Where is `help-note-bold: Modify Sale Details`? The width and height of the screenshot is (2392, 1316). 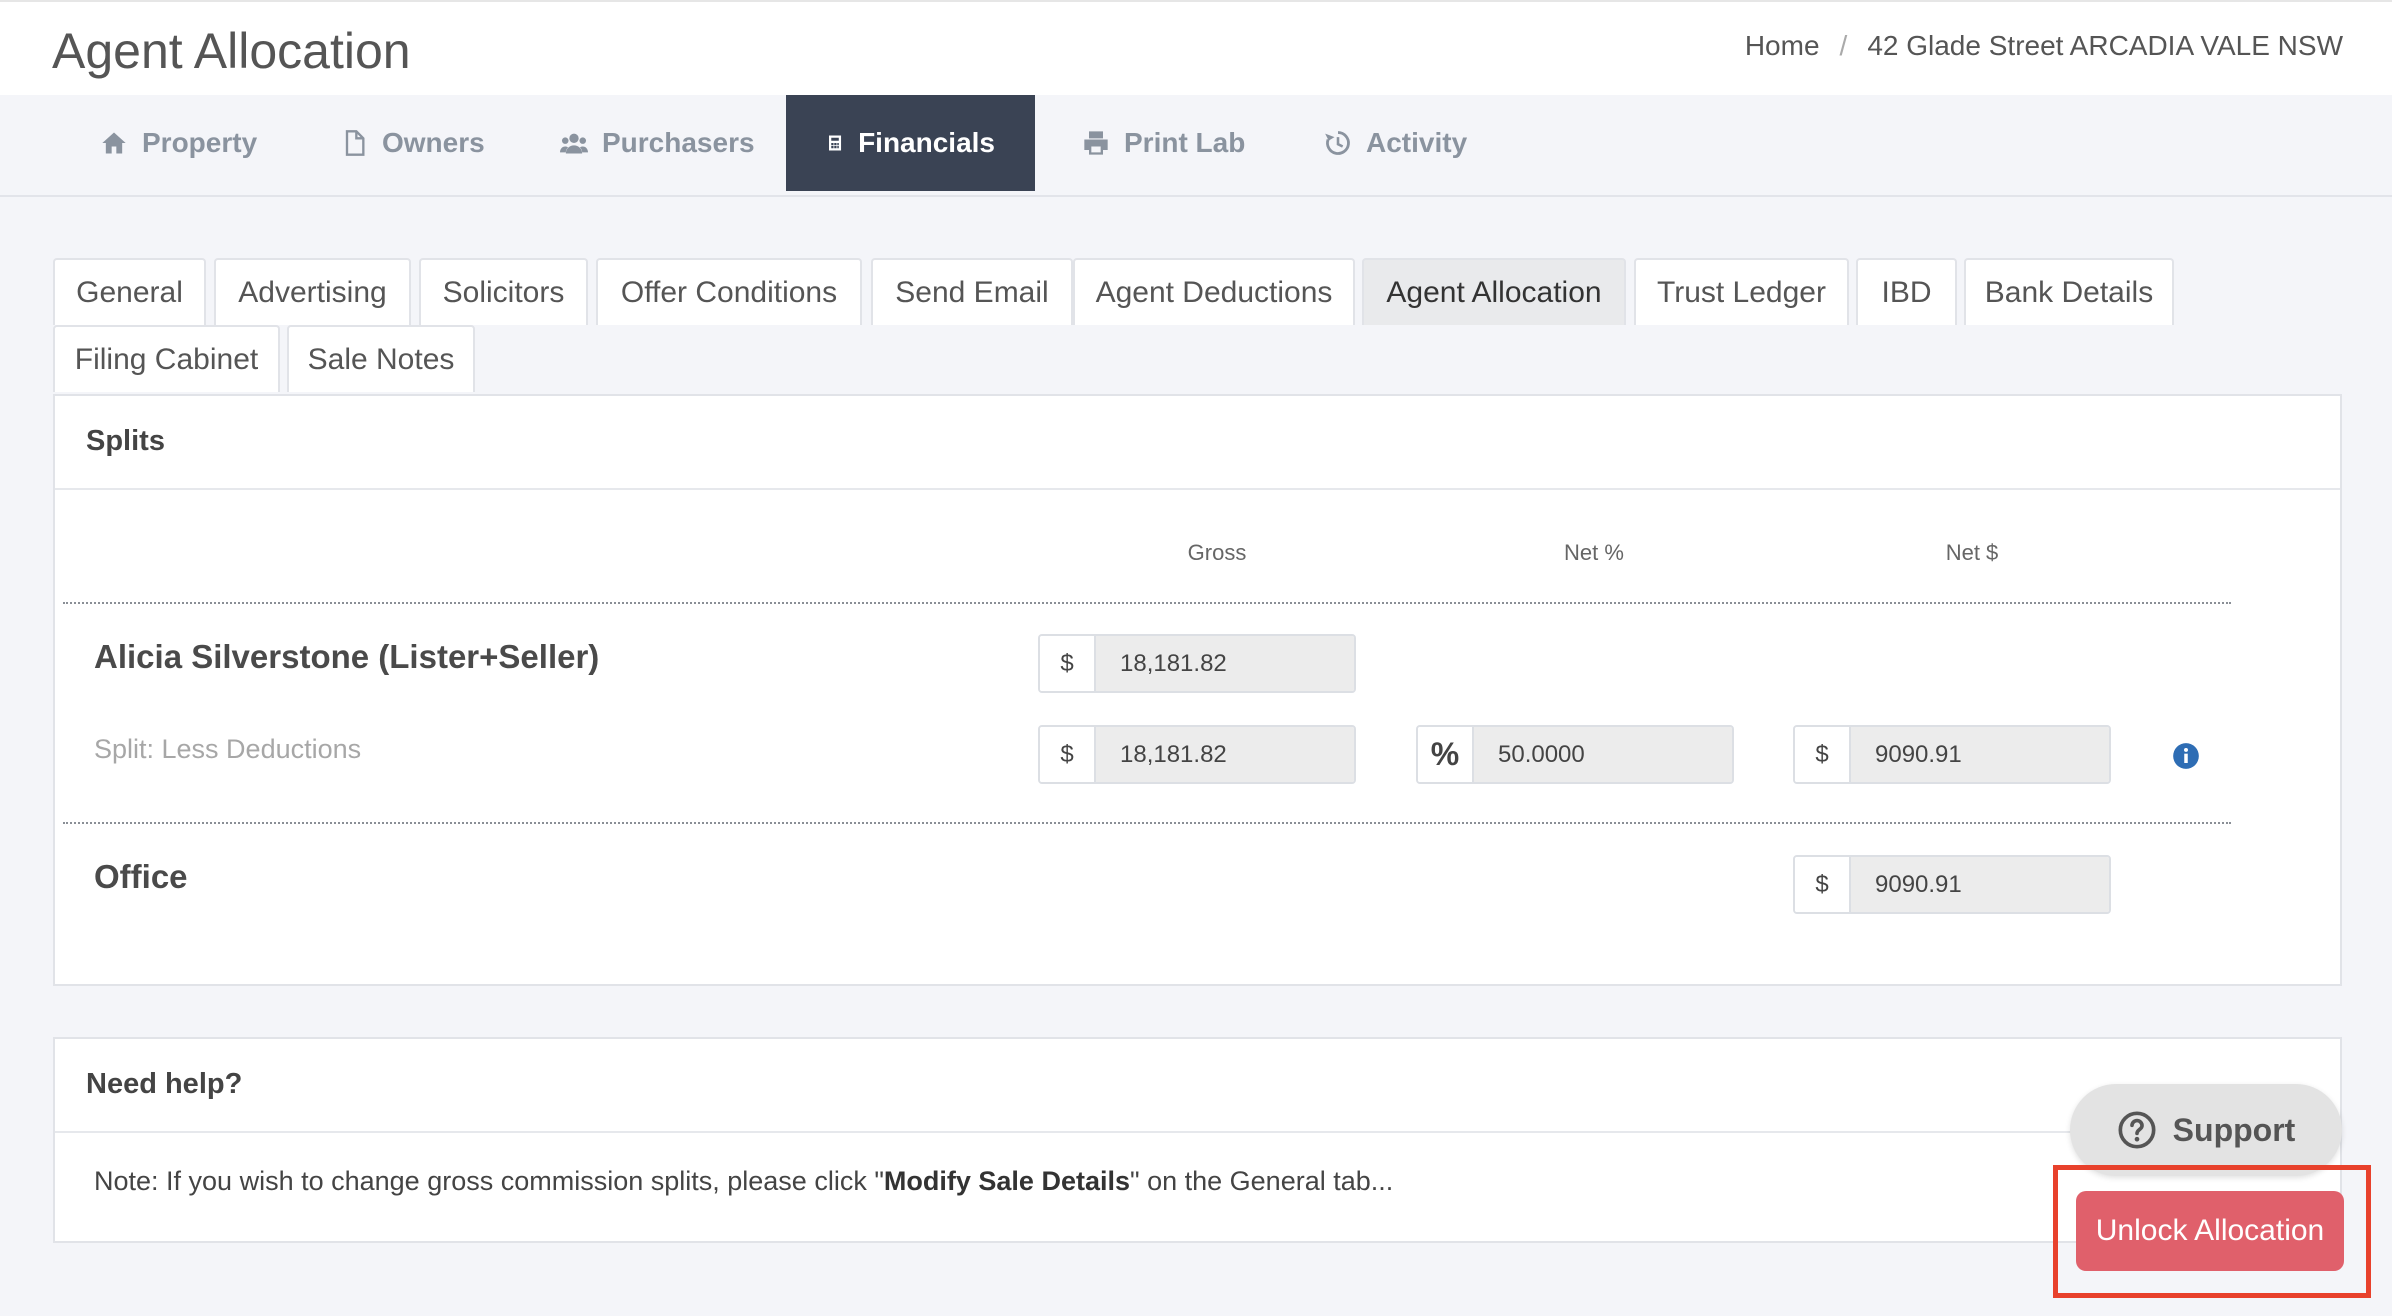
help-note-bold: Modify Sale Details is located at coordinates (1006, 1181).